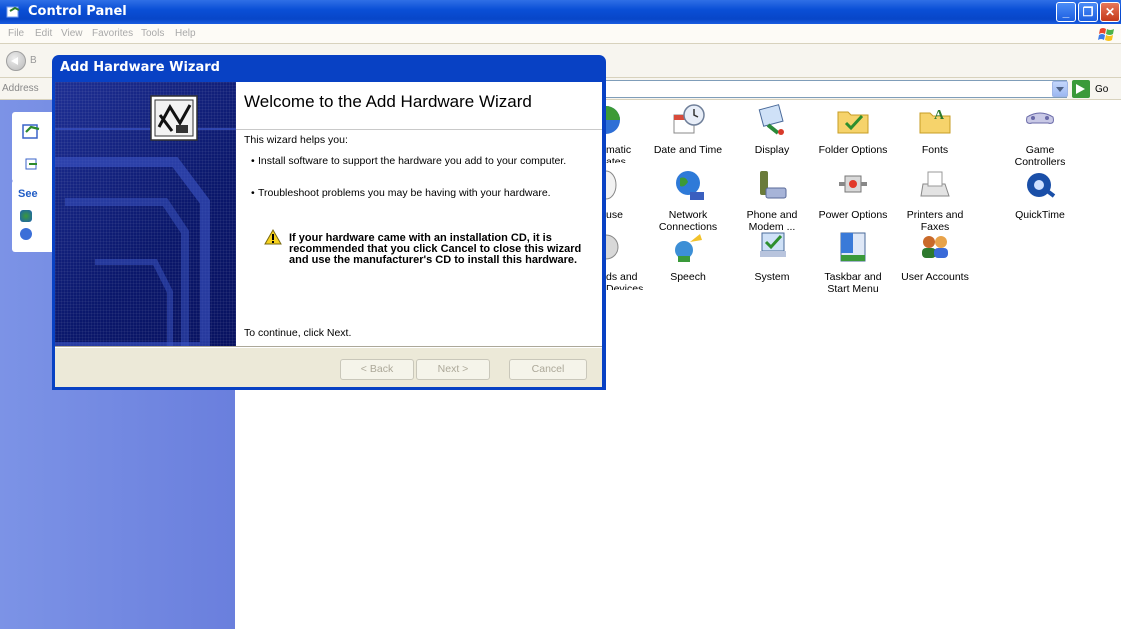 Image resolution: width=1121 pixels, height=629 pixels. I want to click on cp-item-fonts: A Fonts, so click(935, 129).